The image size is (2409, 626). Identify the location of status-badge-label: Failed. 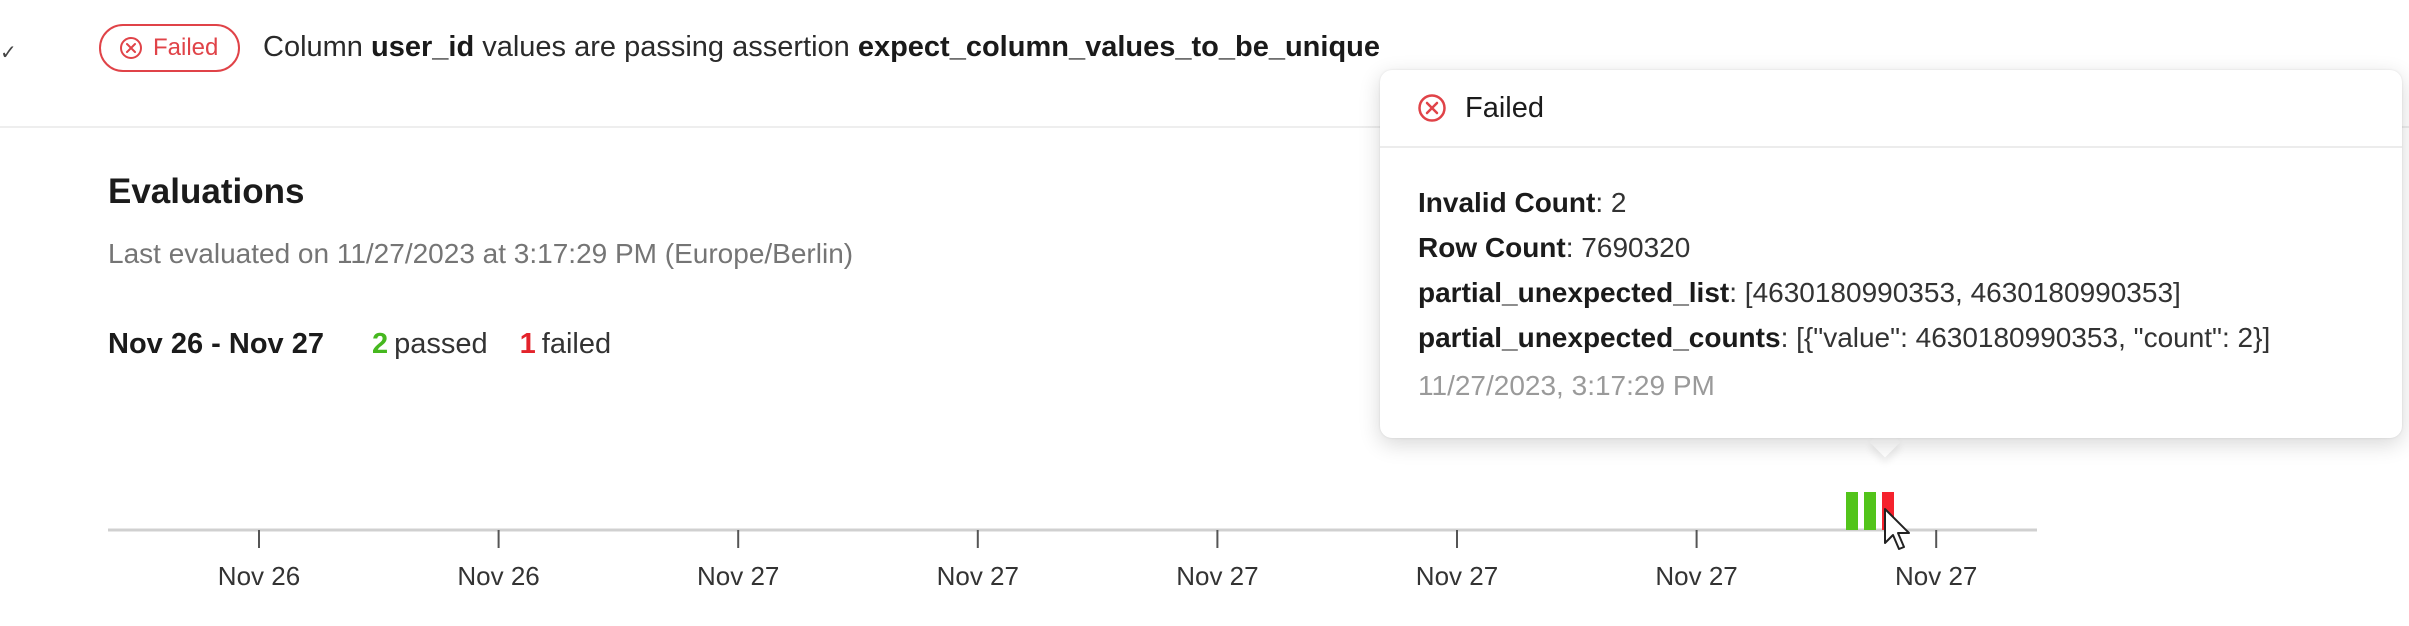
(186, 47).